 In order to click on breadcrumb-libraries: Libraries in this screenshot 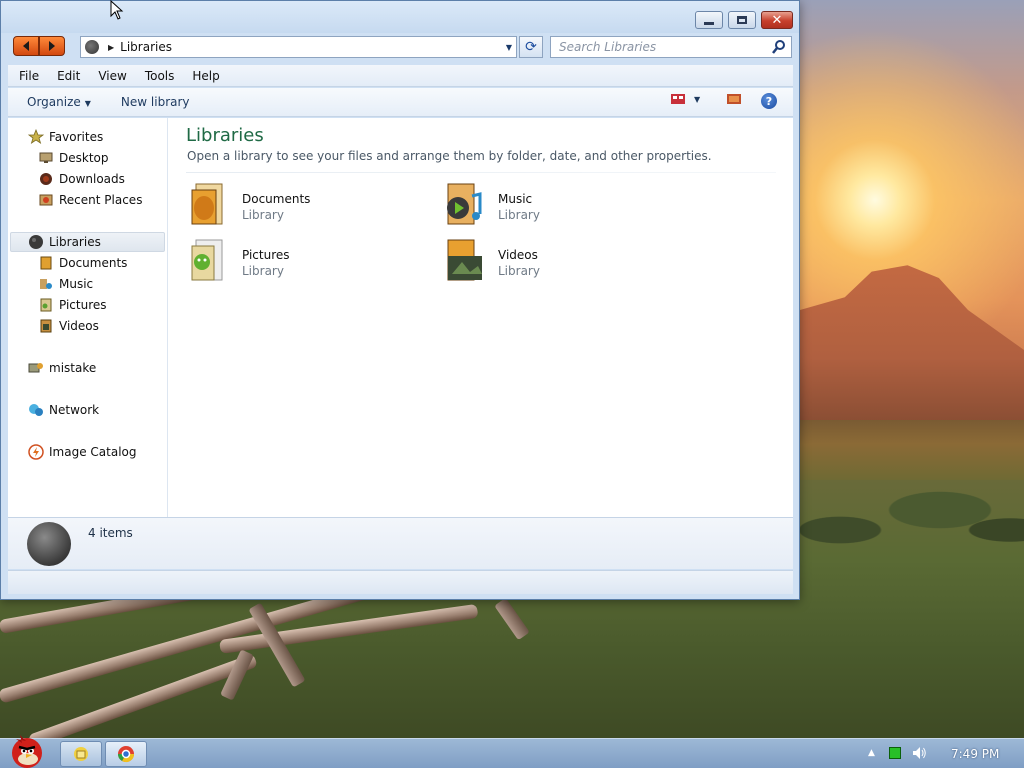, I will do `click(311, 47)`.